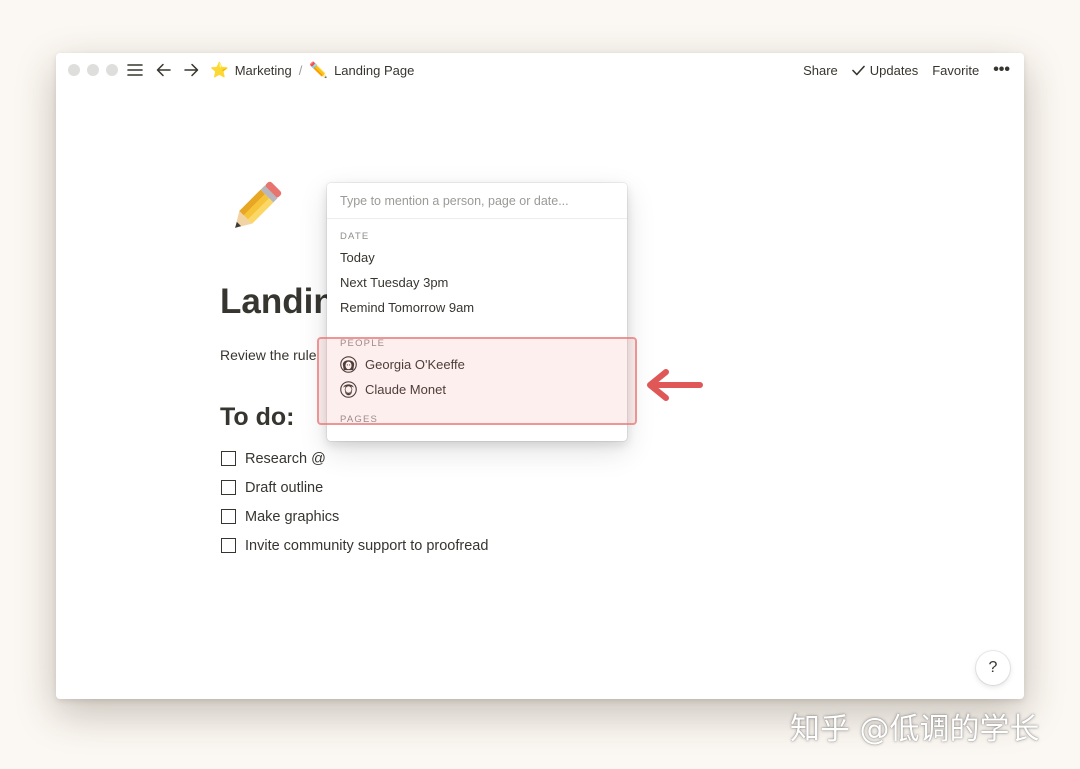 This screenshot has width=1080, height=769. I want to click on nav-icons, so click(163, 70).